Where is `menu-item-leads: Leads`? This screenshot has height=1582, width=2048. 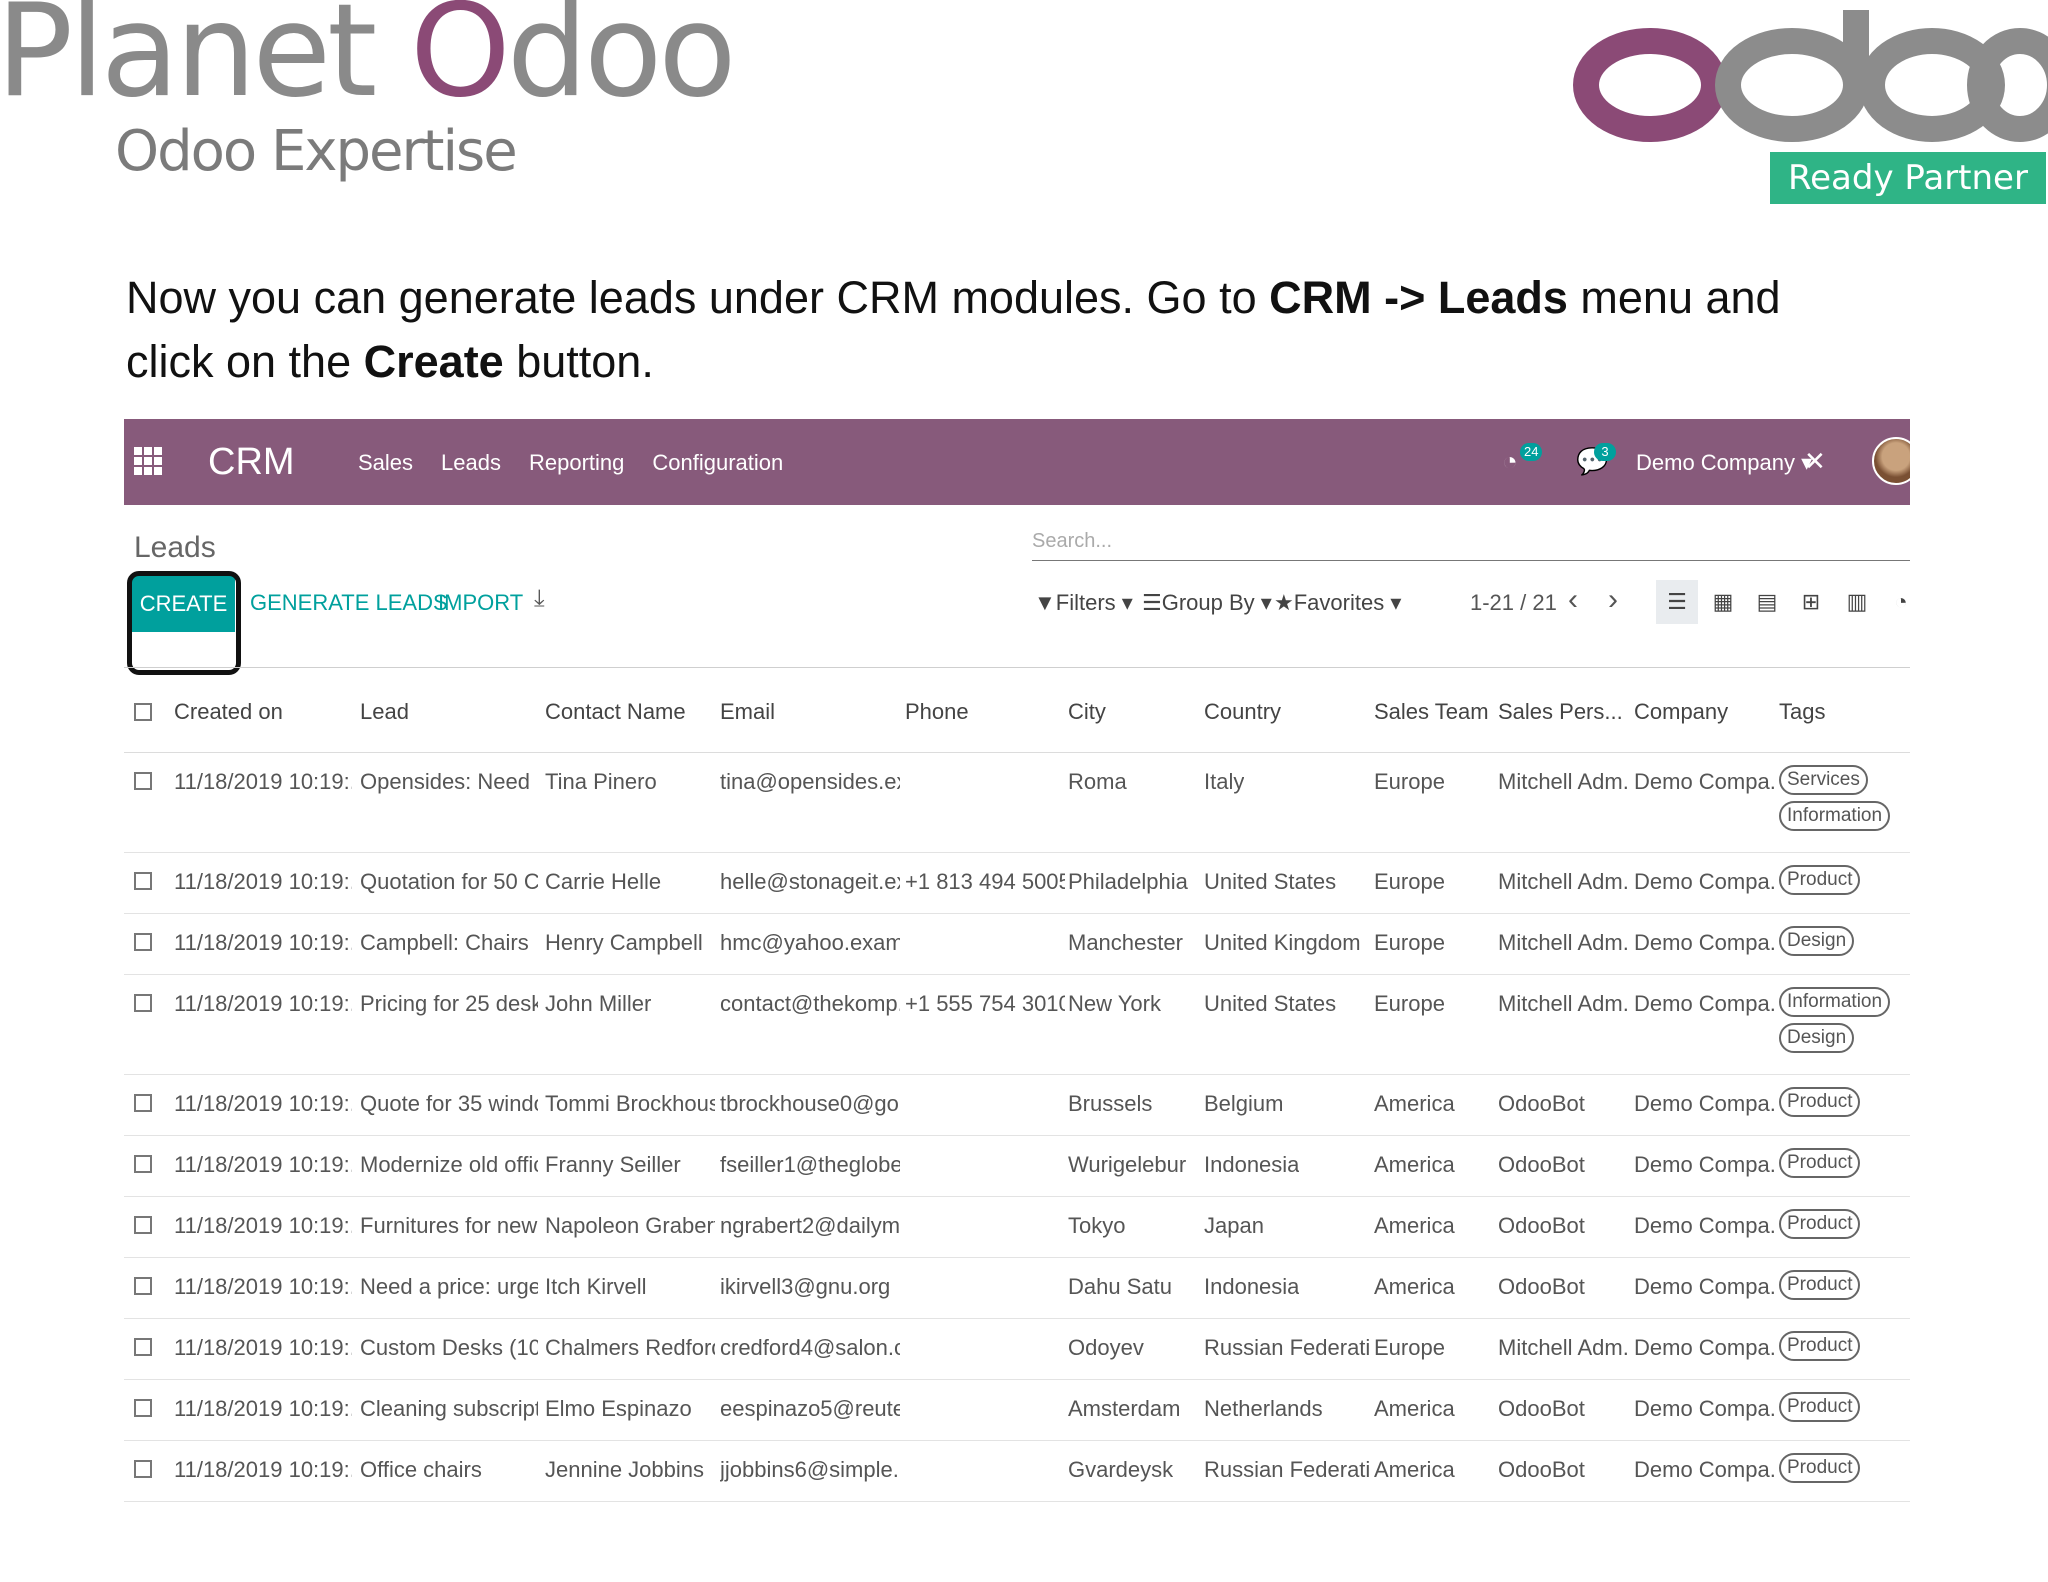
menu-item-leads: Leads is located at coordinates (471, 463).